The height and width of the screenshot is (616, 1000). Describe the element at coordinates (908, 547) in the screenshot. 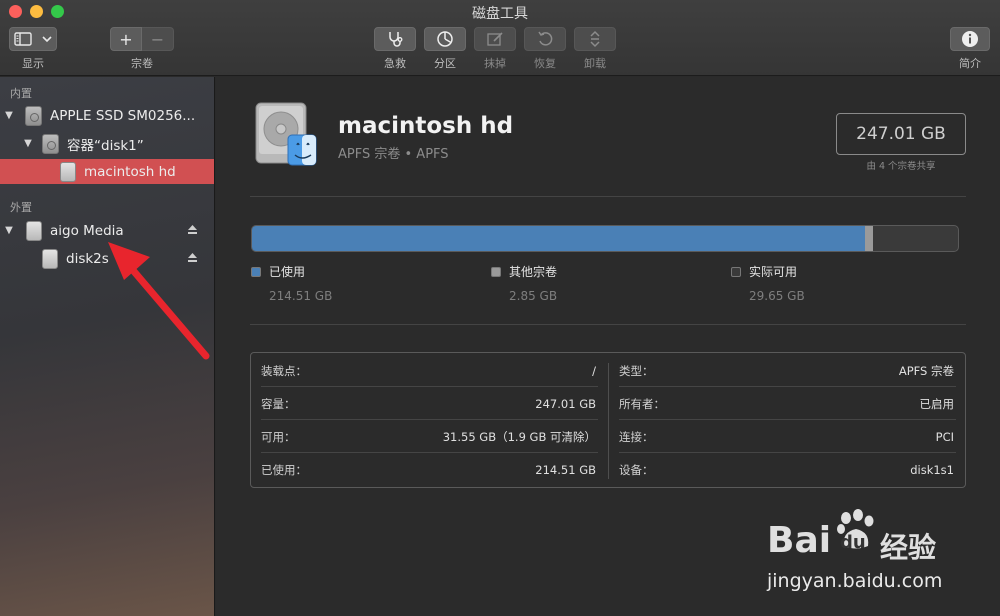

I see `watermark-brand-c: 经验` at that location.